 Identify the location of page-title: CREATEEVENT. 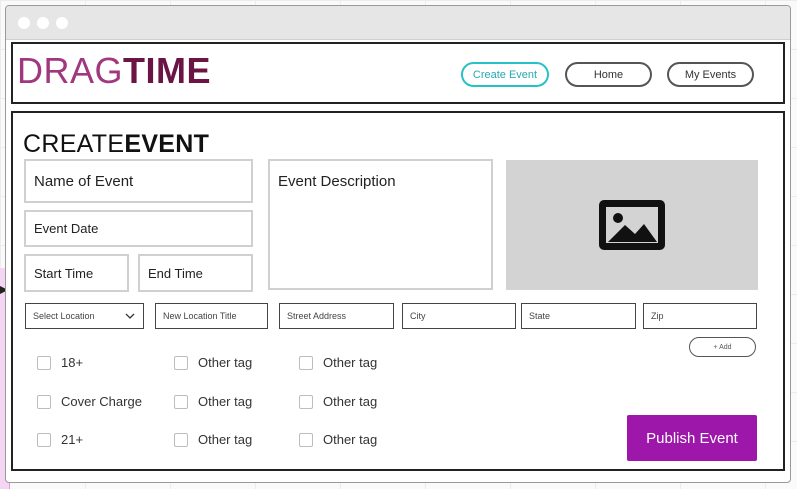
(116, 144).